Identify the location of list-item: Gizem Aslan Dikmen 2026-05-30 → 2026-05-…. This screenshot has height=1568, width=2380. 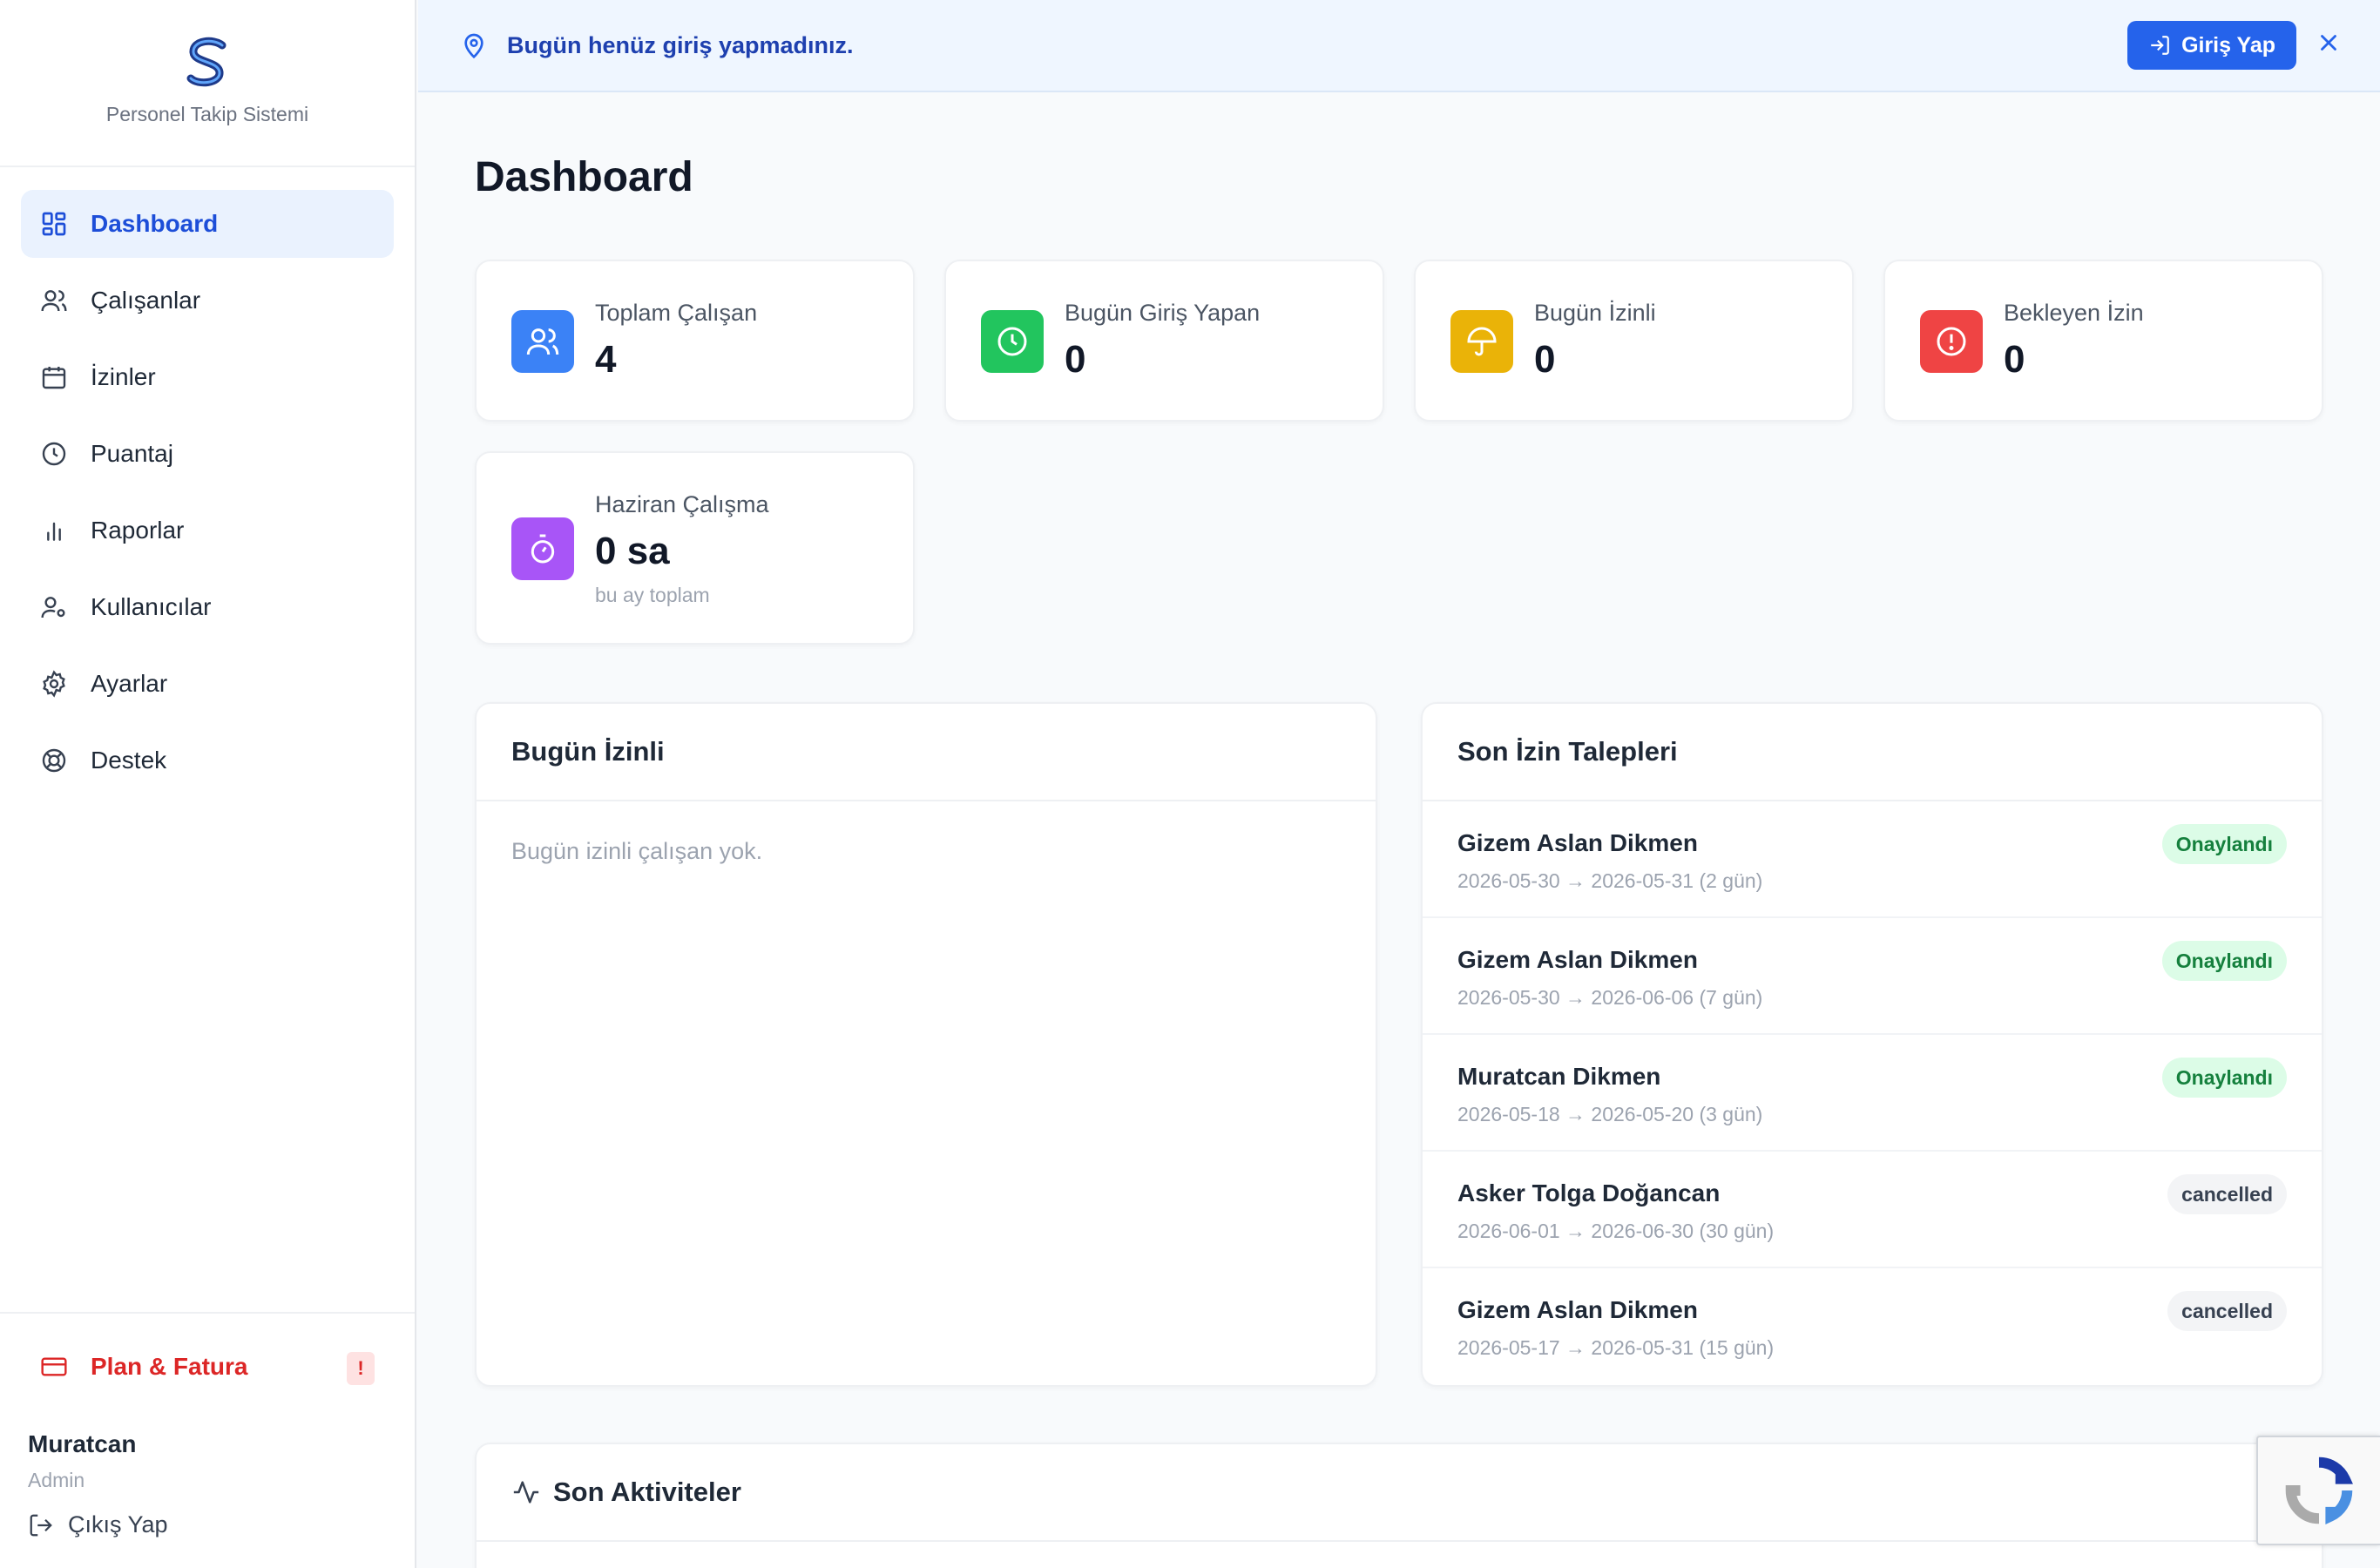
(1872, 859).